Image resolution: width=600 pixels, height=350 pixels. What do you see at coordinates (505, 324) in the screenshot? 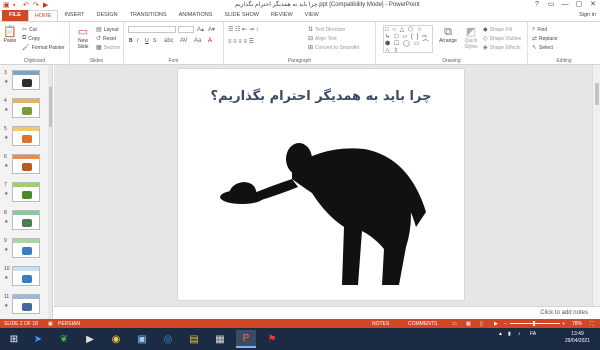
I see `zoom-out-button: −` at bounding box center [505, 324].